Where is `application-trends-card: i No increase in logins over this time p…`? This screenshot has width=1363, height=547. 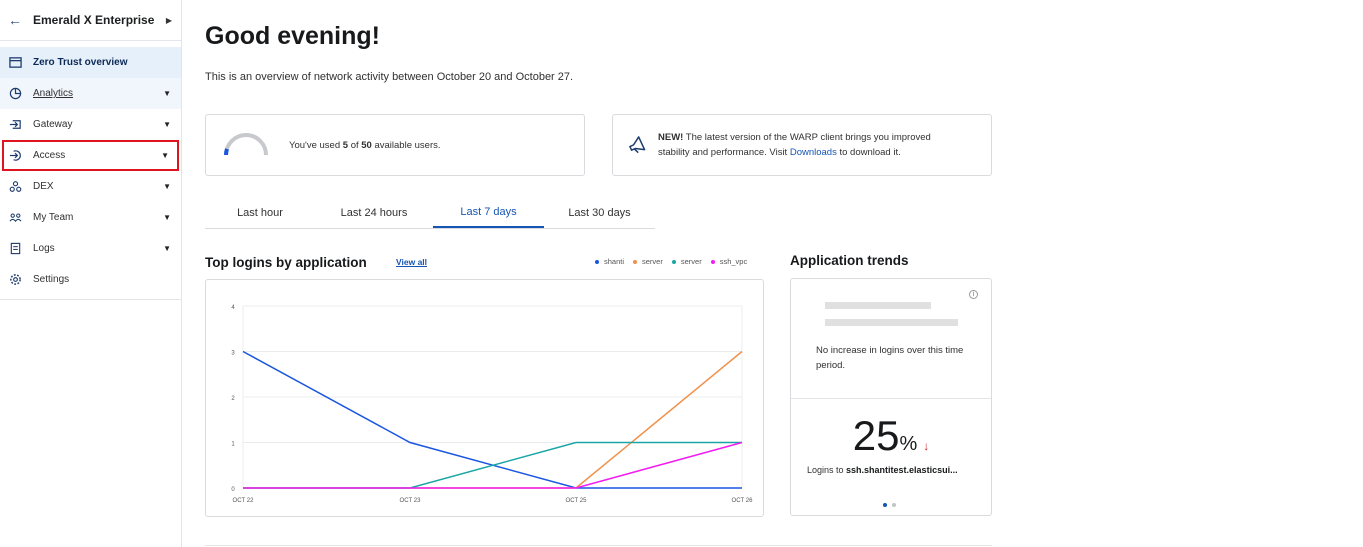
application-trends-card: i No increase in logins over this time p… is located at coordinates (891, 397).